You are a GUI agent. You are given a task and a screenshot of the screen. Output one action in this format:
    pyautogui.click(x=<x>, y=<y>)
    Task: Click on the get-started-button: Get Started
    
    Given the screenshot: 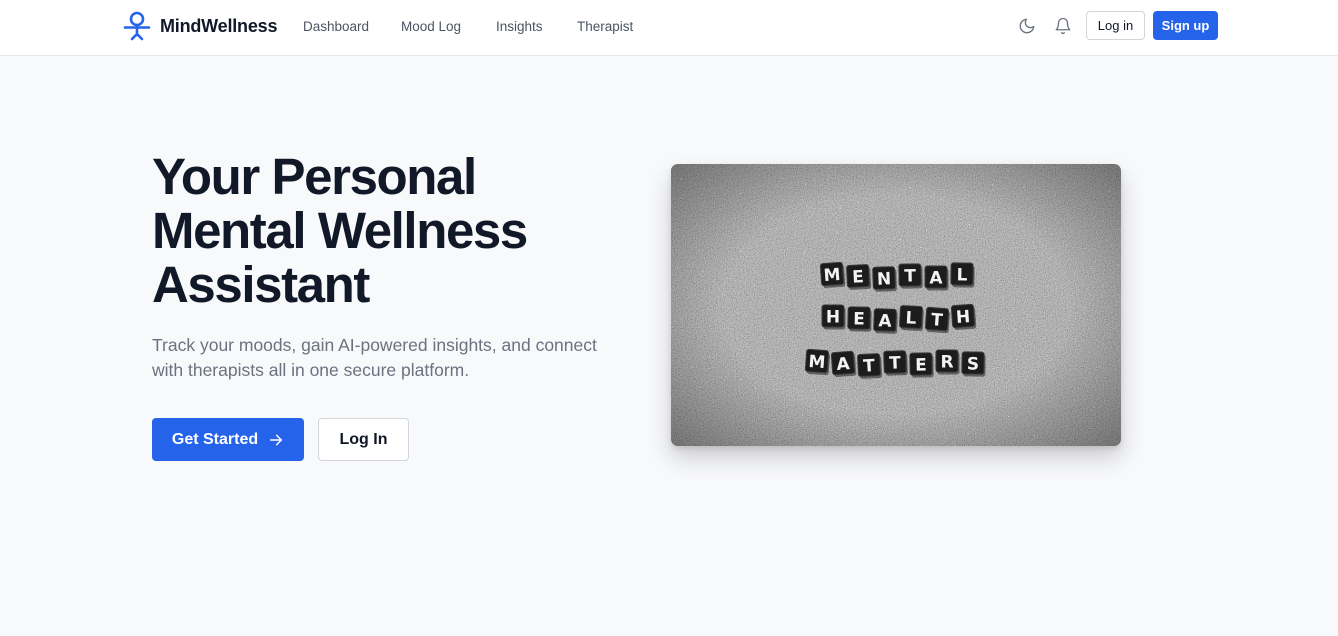 What is the action you would take?
    pyautogui.click(x=228, y=439)
    